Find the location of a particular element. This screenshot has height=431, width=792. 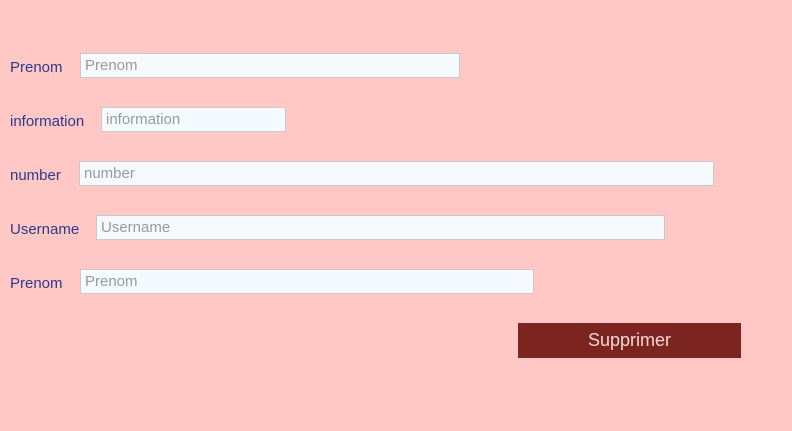

number-label: number is located at coordinates (35, 175).